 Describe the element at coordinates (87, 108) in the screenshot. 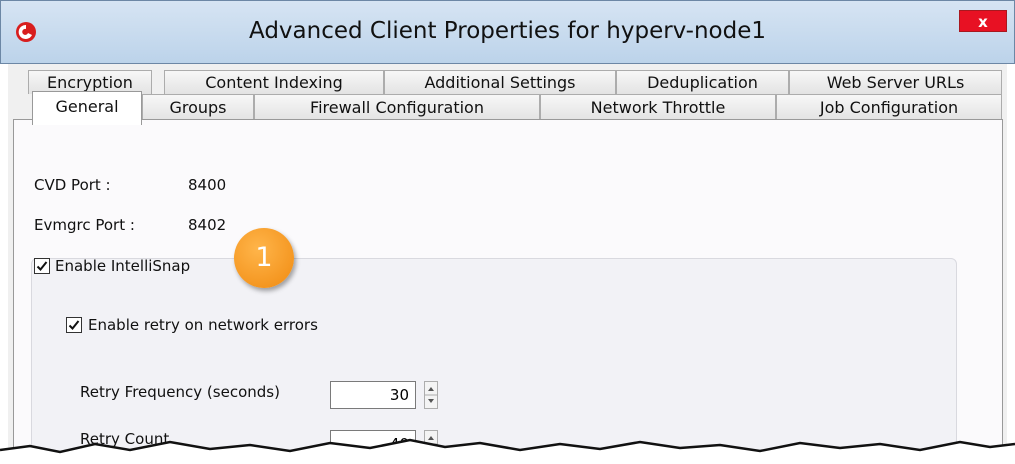

I see `tab-general: General` at that location.